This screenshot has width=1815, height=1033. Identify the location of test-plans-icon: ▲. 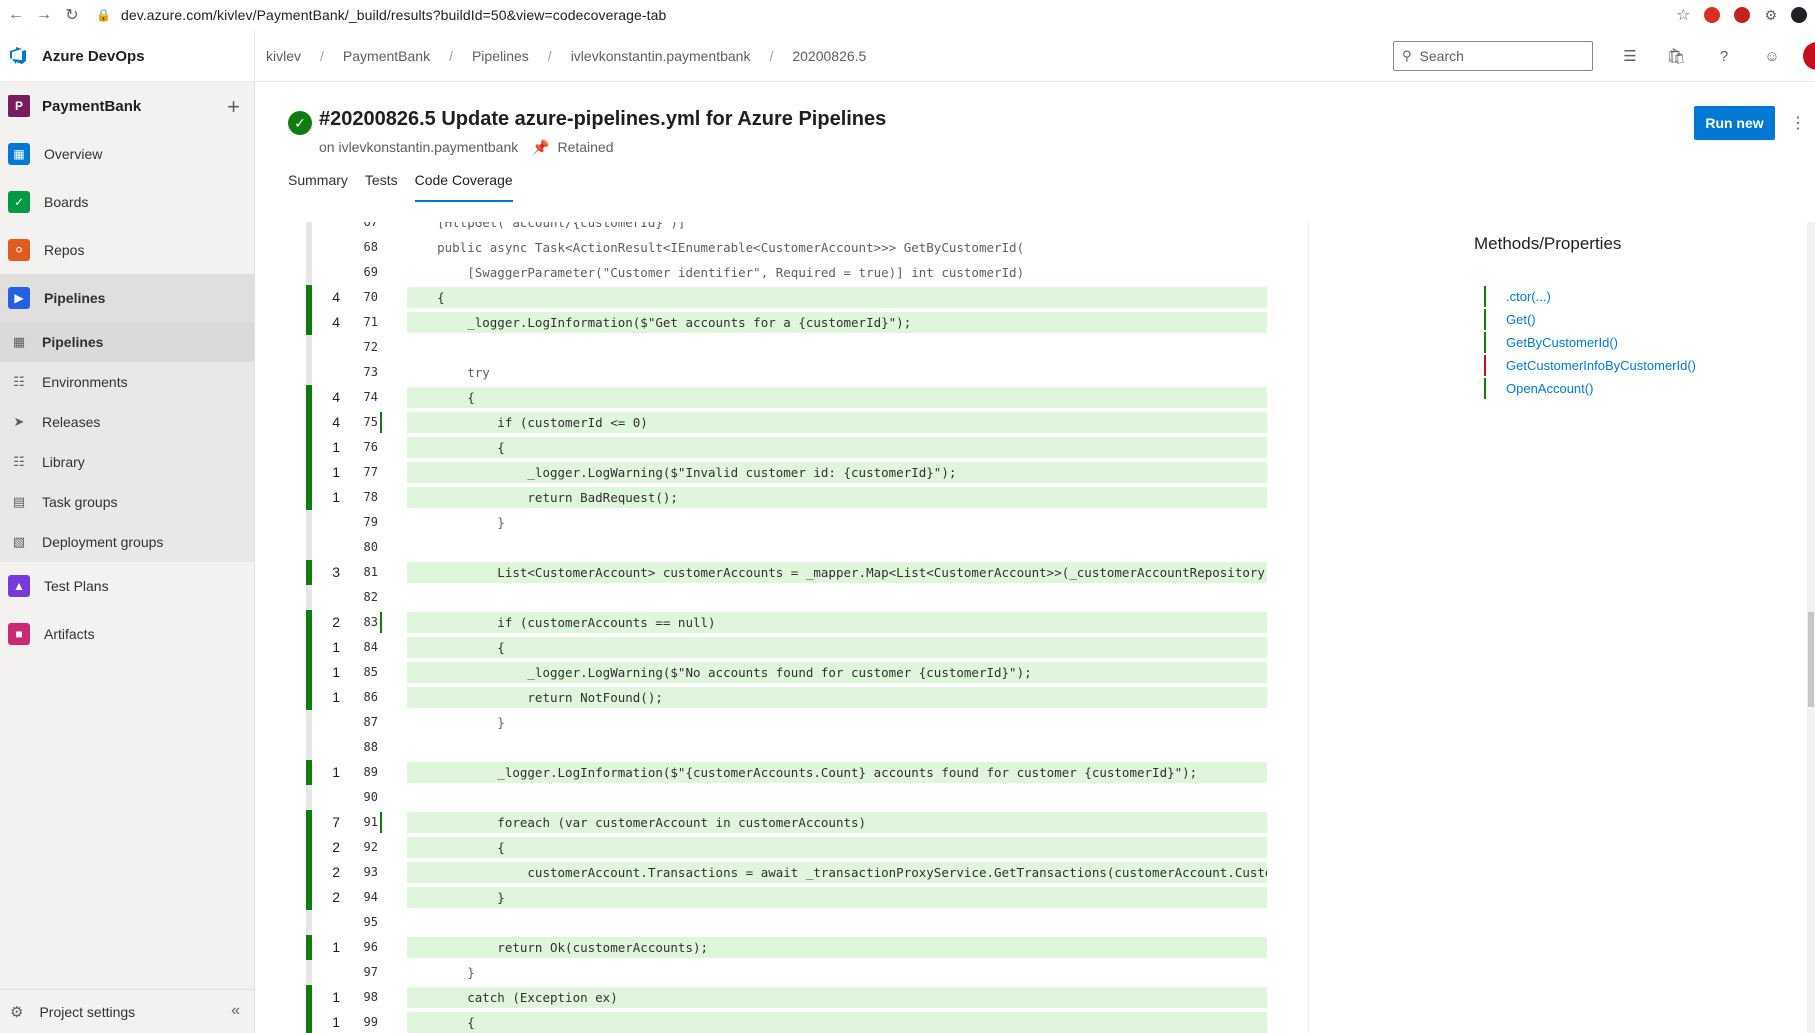
(19, 586).